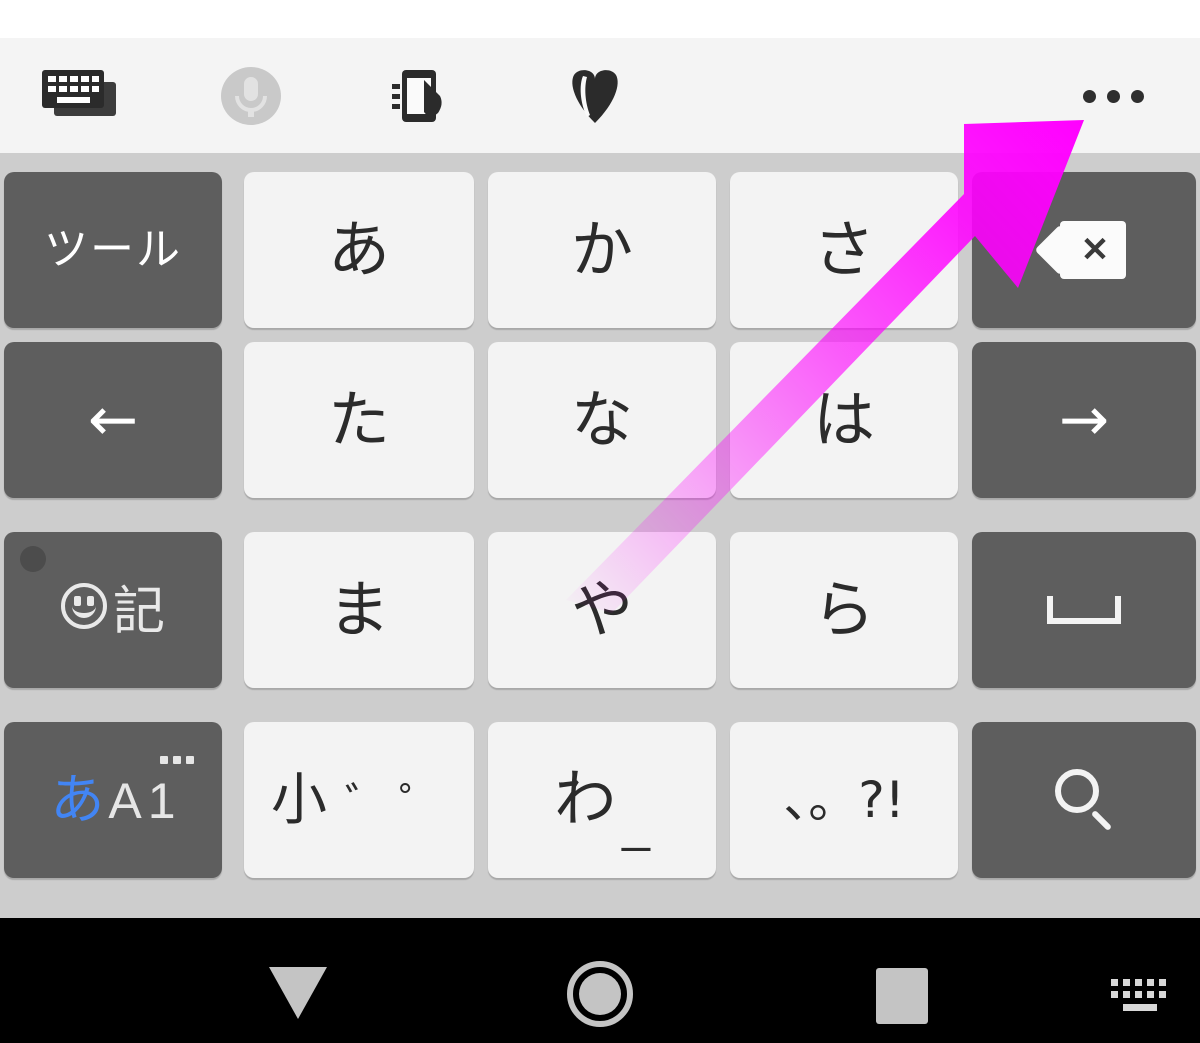 Image resolution: width=1200 pixels, height=1043 pixels. I want to click on android-nav-bar, so click(600, 980).